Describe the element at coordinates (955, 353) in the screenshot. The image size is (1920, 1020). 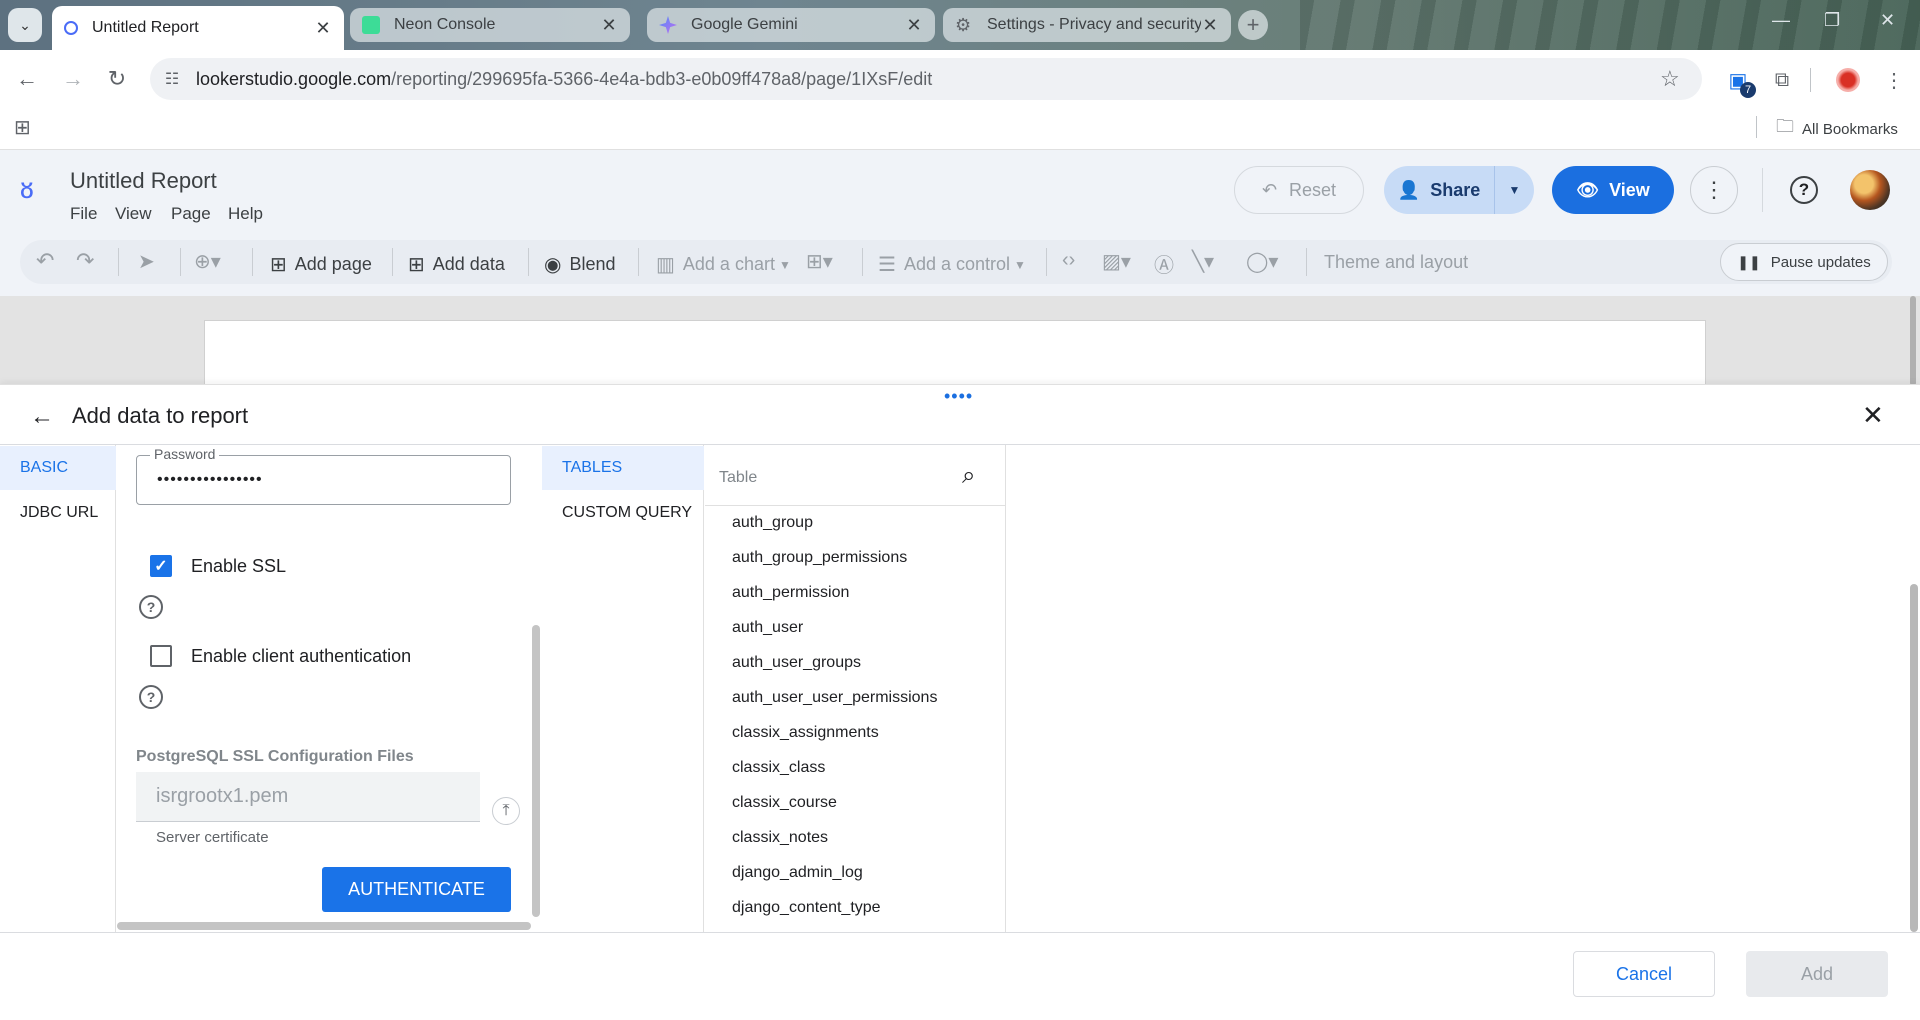
I see `report-canvas-page` at that location.